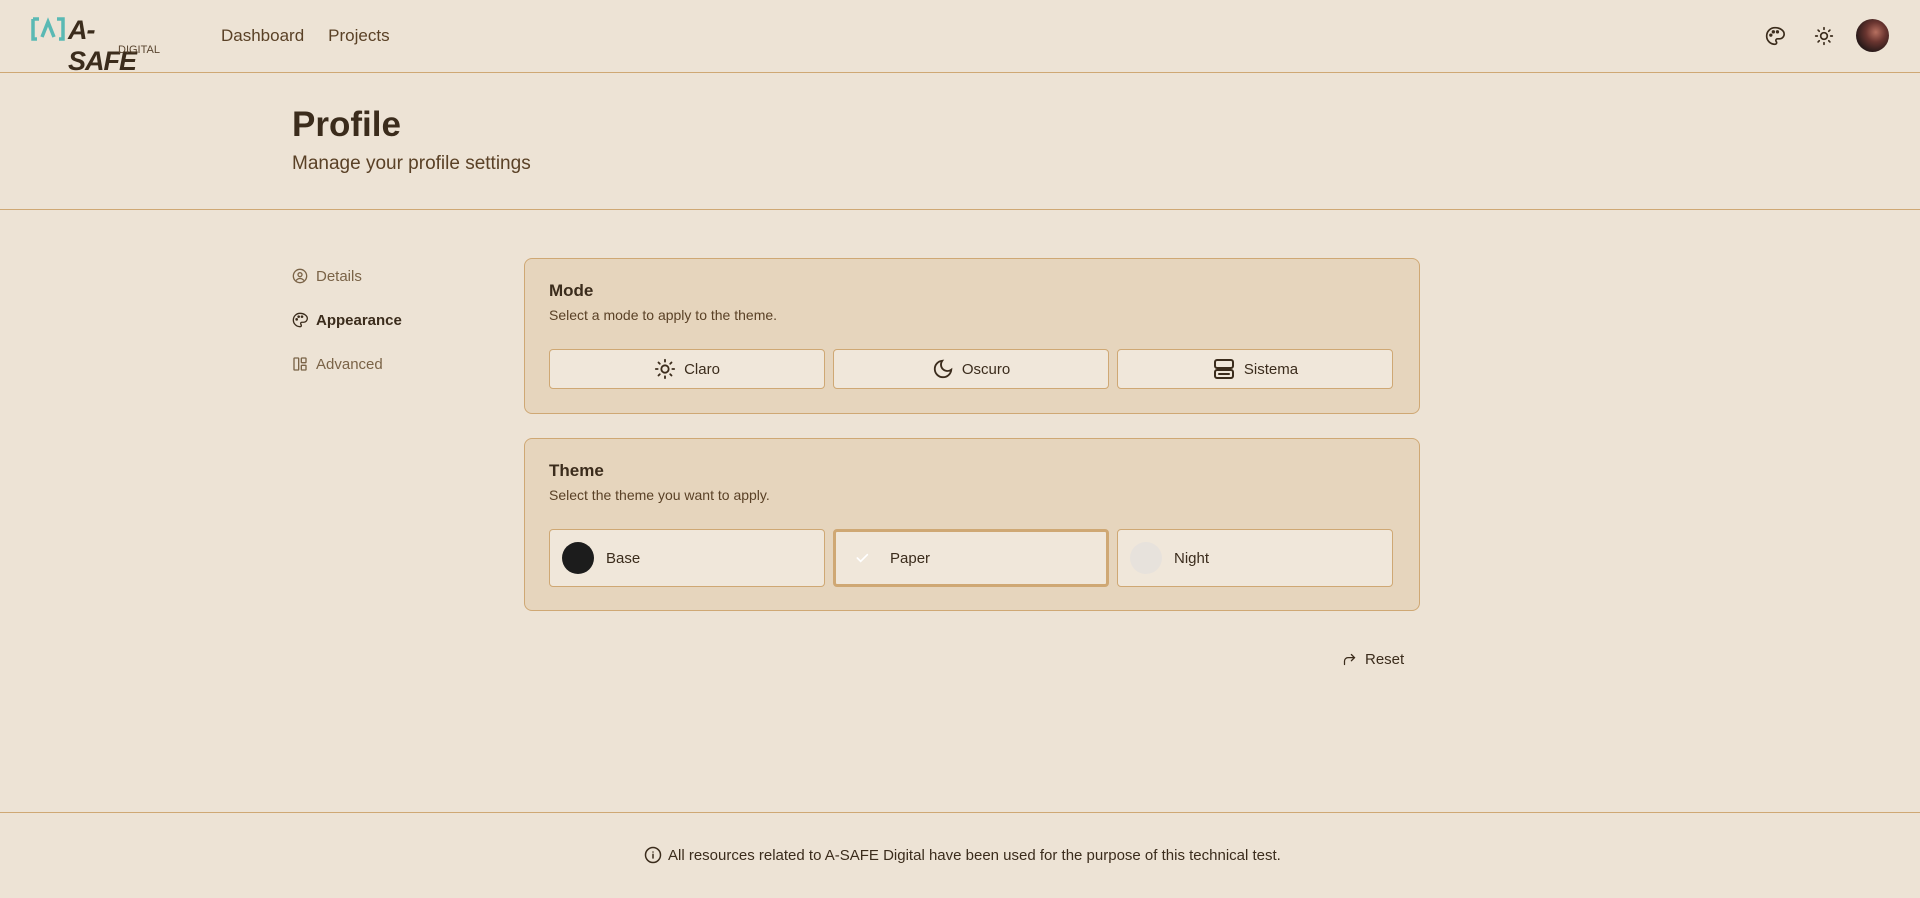 The height and width of the screenshot is (898, 1920). Describe the element at coordinates (960, 38) in the screenshot. I see `top-navbar: A-SAFE DIGITAL Dashboard Projects` at that location.